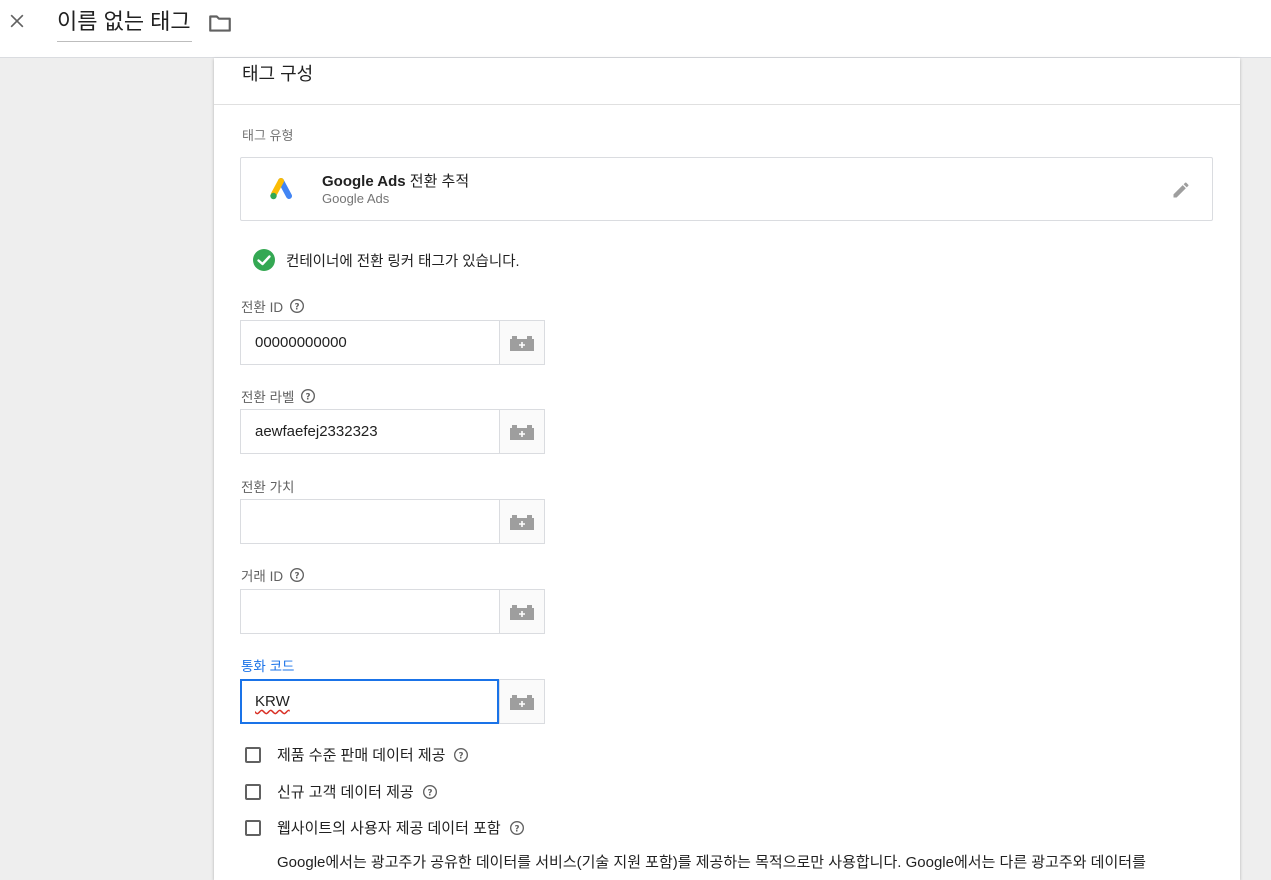 This screenshot has width=1271, height=880. What do you see at coordinates (1181, 190) in the screenshot?
I see `edit-pencil-icon` at bounding box center [1181, 190].